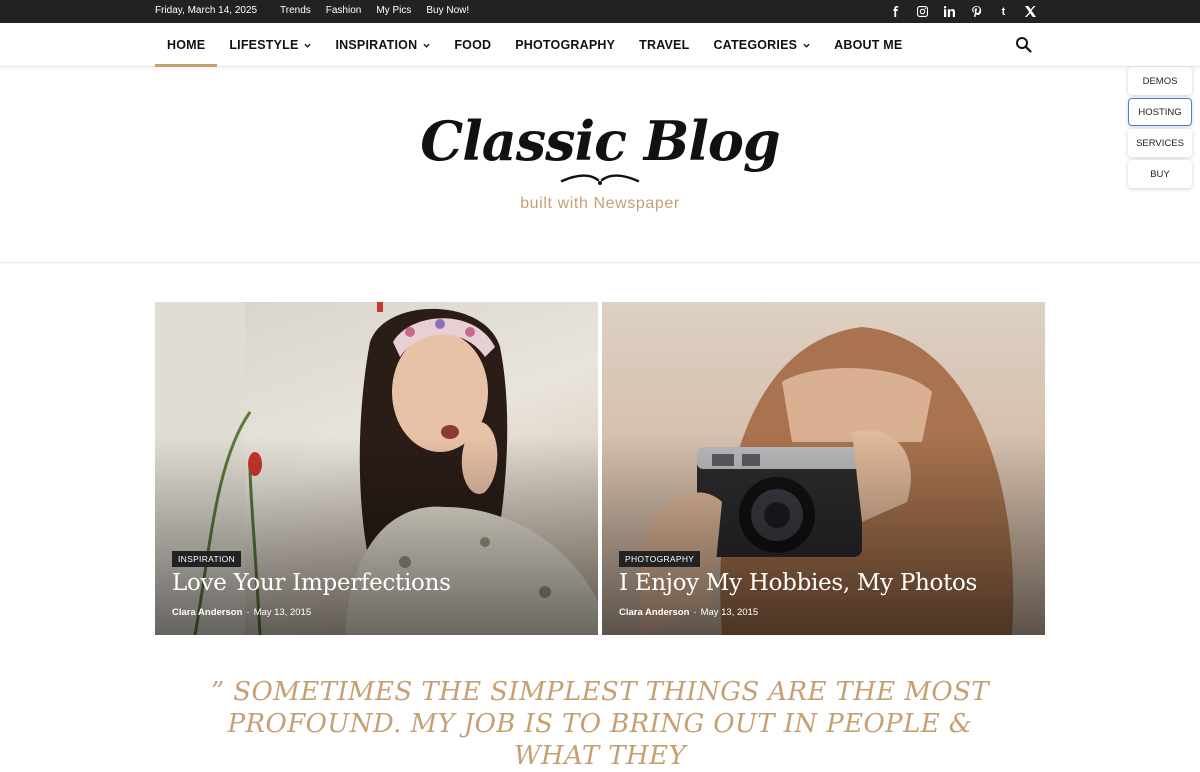 Image resolution: width=1200 pixels, height=772 pixels. What do you see at coordinates (282, 612) in the screenshot?
I see `post-1-date: May 13, 2015` at bounding box center [282, 612].